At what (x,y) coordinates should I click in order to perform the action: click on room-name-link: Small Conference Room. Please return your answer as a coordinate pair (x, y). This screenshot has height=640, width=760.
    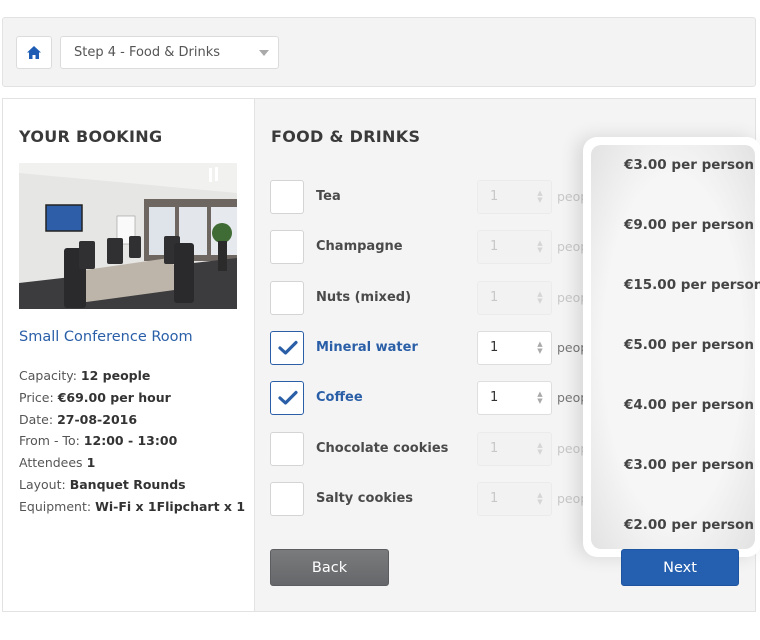
    Looking at the image, I should click on (106, 337).